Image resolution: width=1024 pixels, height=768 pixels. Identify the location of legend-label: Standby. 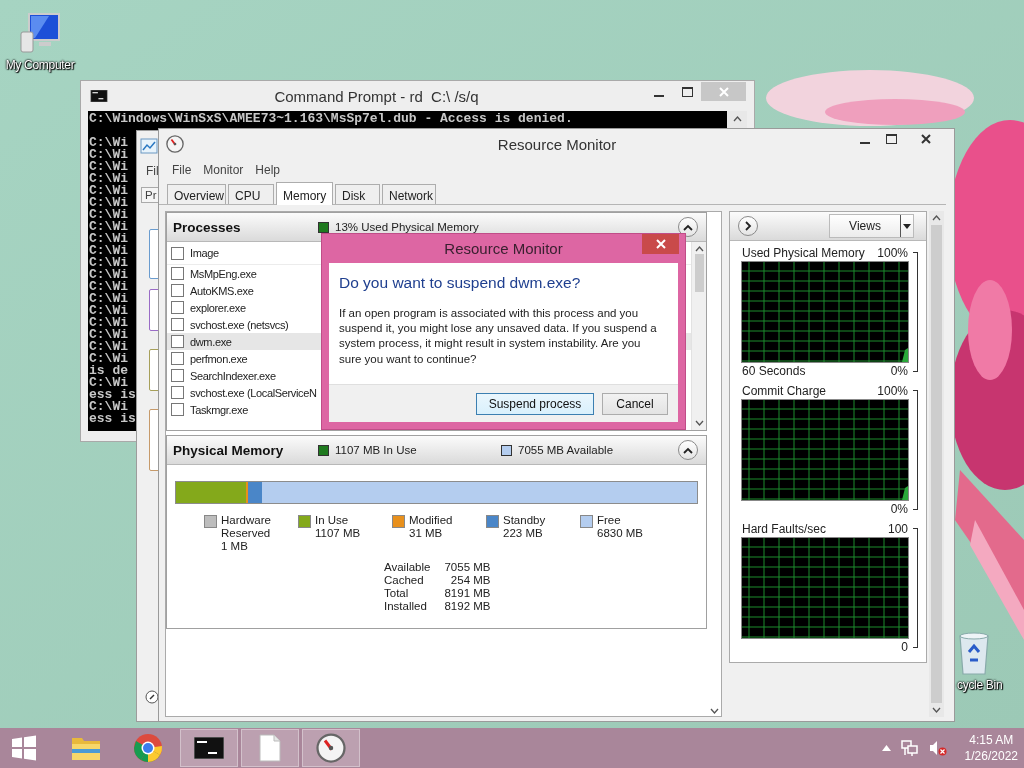
(525, 520).